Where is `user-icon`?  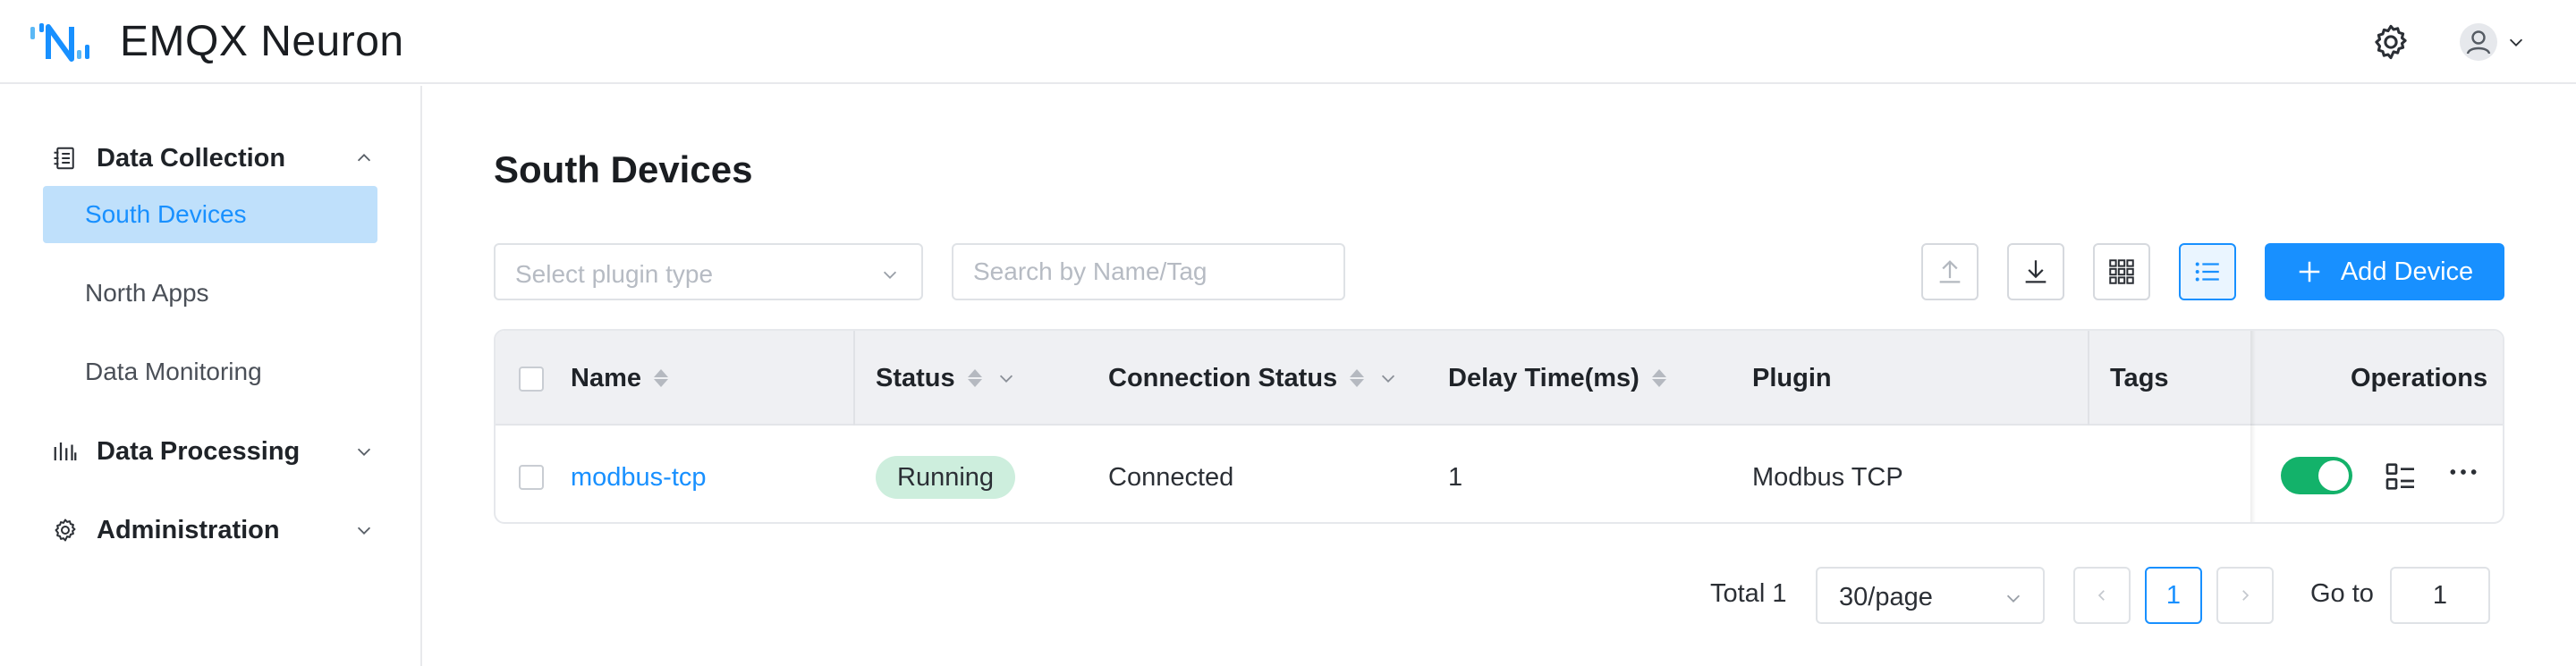
user-icon is located at coordinates (2478, 43).